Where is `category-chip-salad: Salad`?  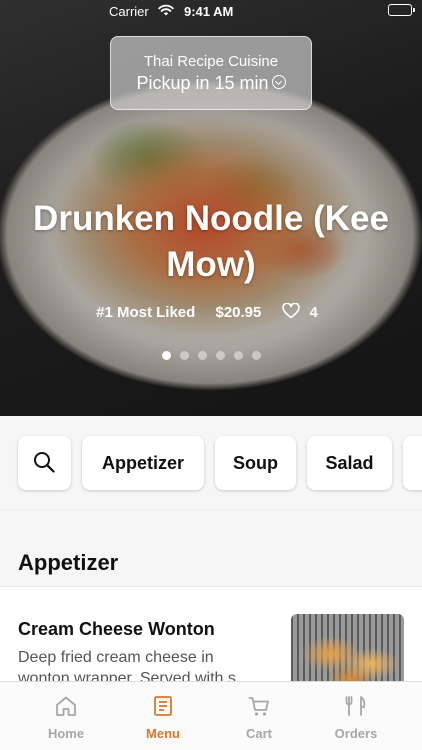
category-chip-salad: Salad is located at coordinates (349, 463).